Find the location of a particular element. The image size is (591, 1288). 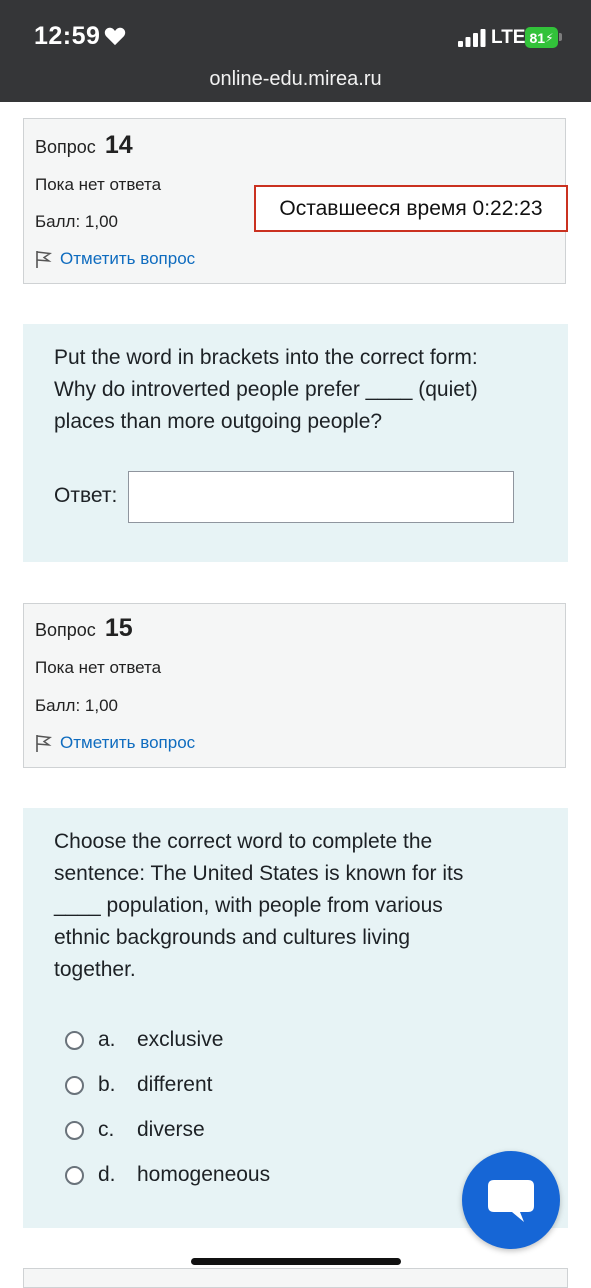

charging-icon: ⚡ is located at coordinates (549, 37).